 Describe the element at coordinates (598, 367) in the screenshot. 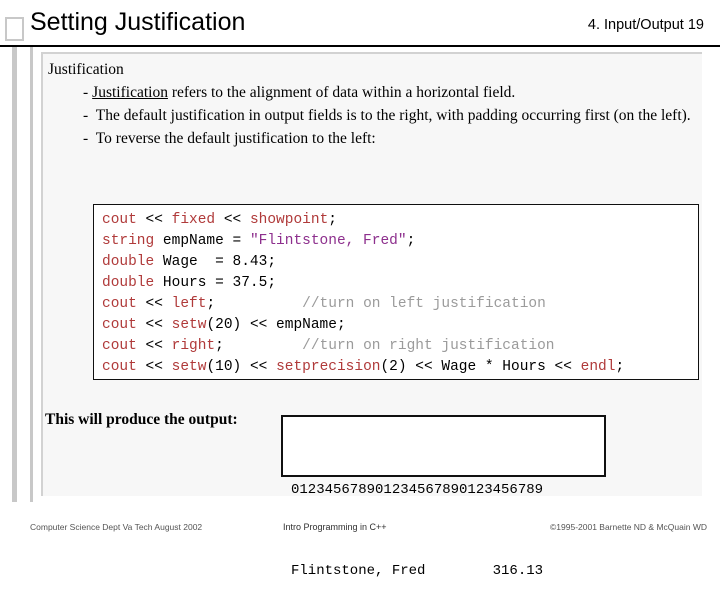

I see `code-token-kw: endl` at that location.